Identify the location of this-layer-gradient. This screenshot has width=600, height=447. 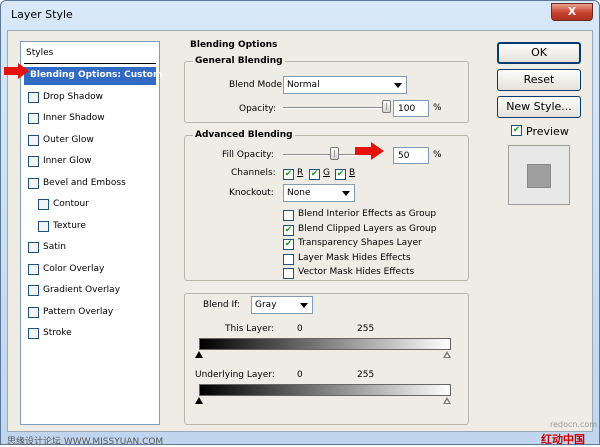
(325, 344).